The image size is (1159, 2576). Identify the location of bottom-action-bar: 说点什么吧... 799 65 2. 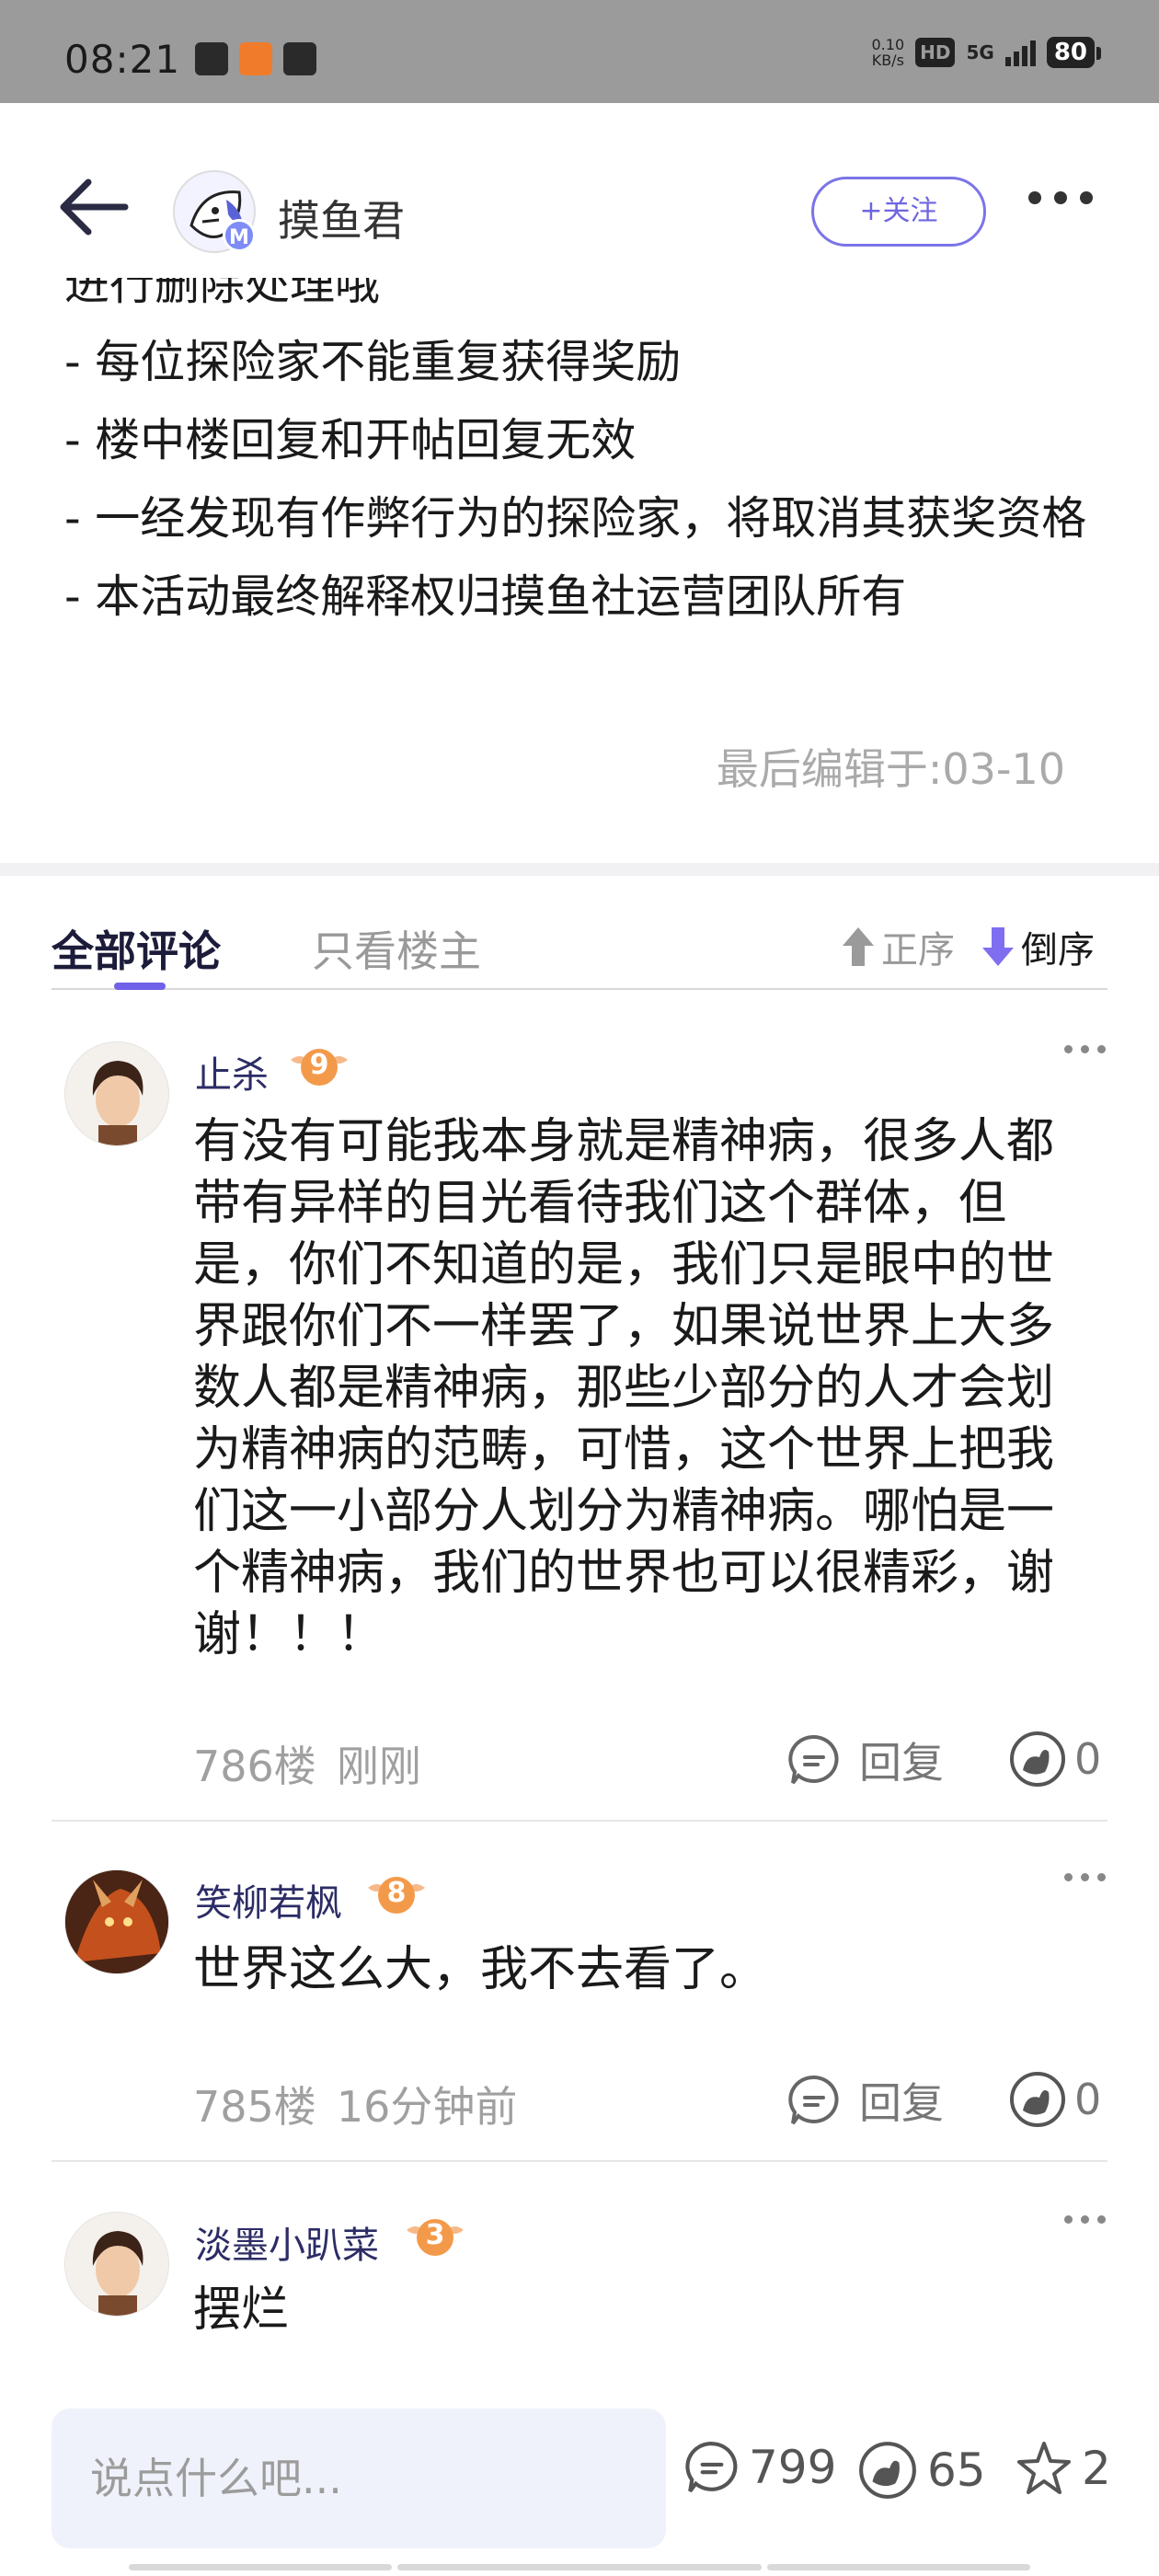
(579, 2481).